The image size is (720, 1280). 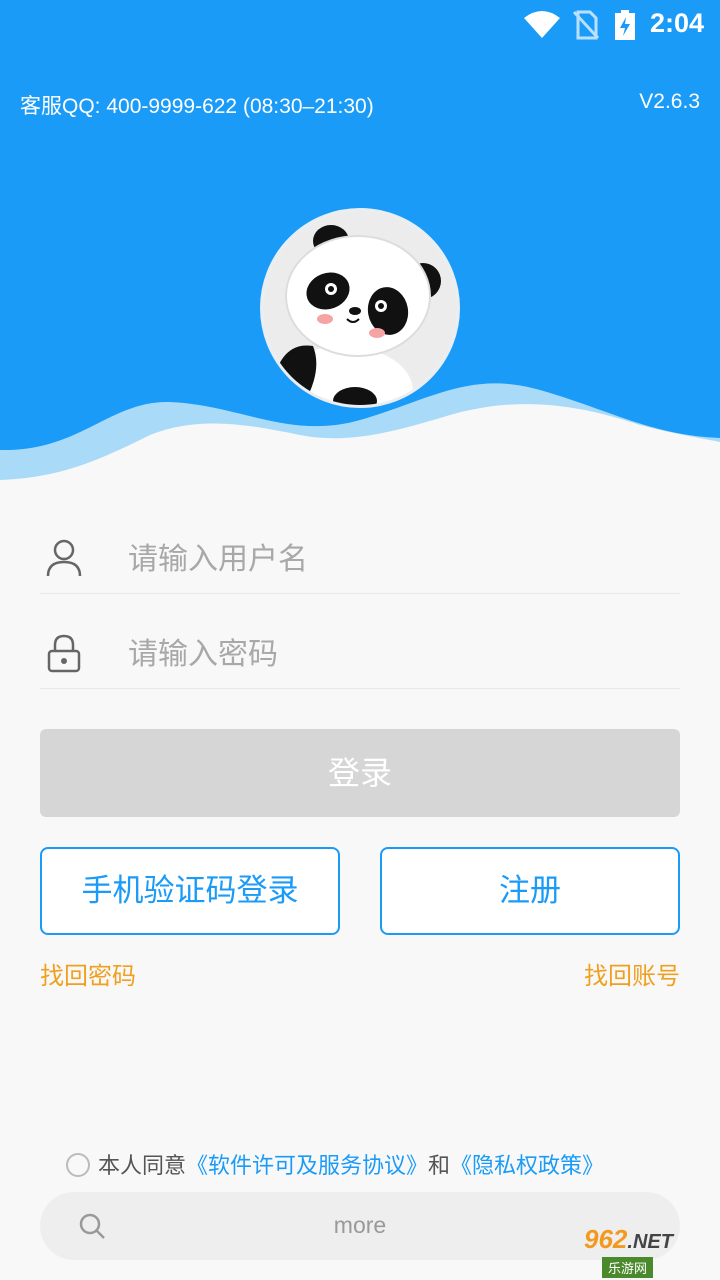 I want to click on status-time: 2:04, so click(x=676, y=23).